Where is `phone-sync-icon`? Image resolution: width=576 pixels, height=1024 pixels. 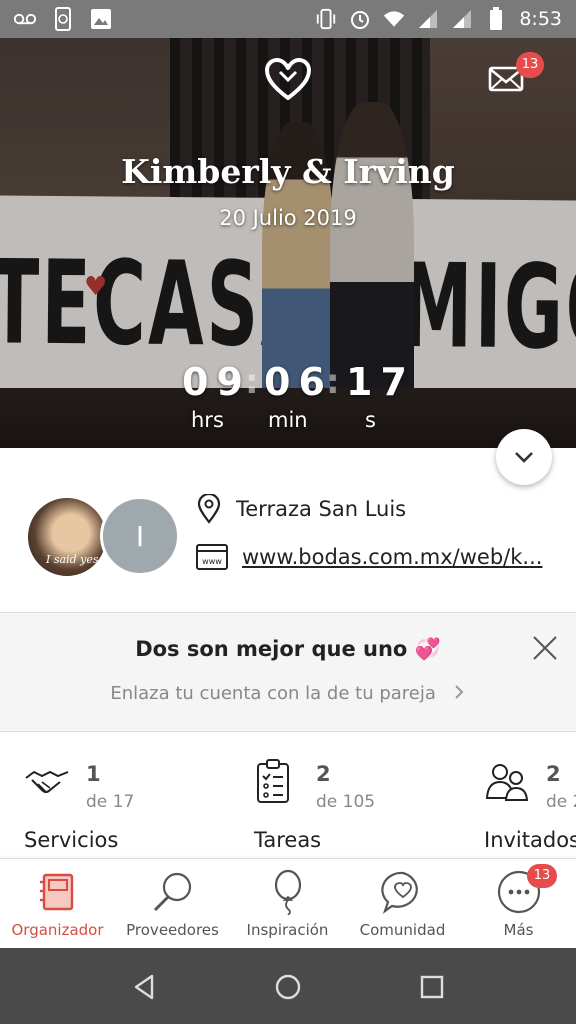
phone-sync-icon is located at coordinates (63, 19).